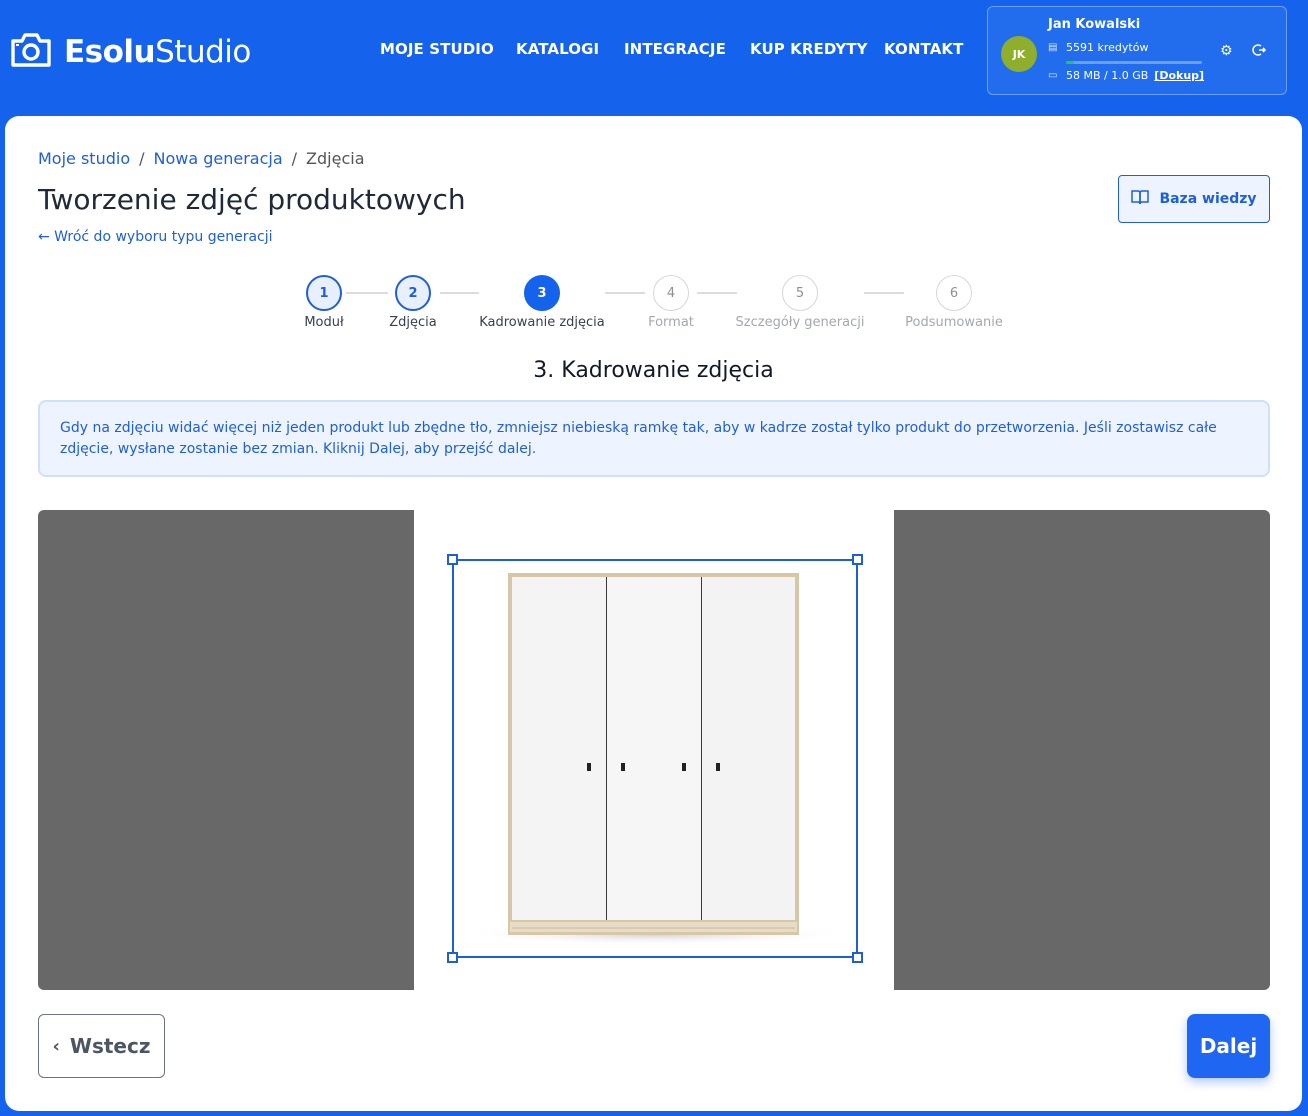  I want to click on credits-count: 5591 kredytów, so click(1107, 47).